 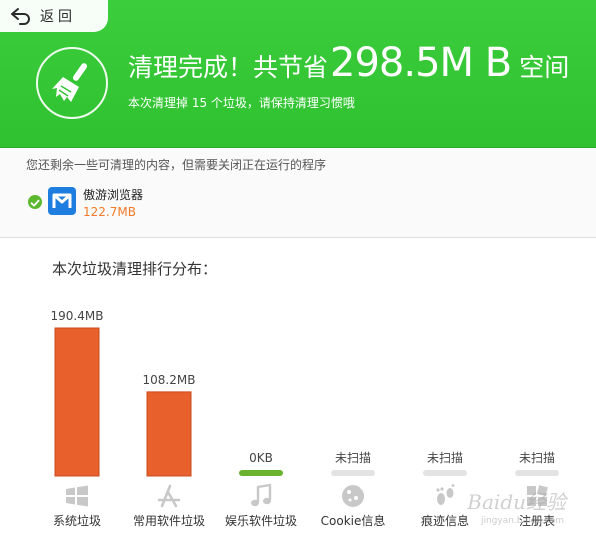 I want to click on back-button: 返回, so click(x=54, y=16).